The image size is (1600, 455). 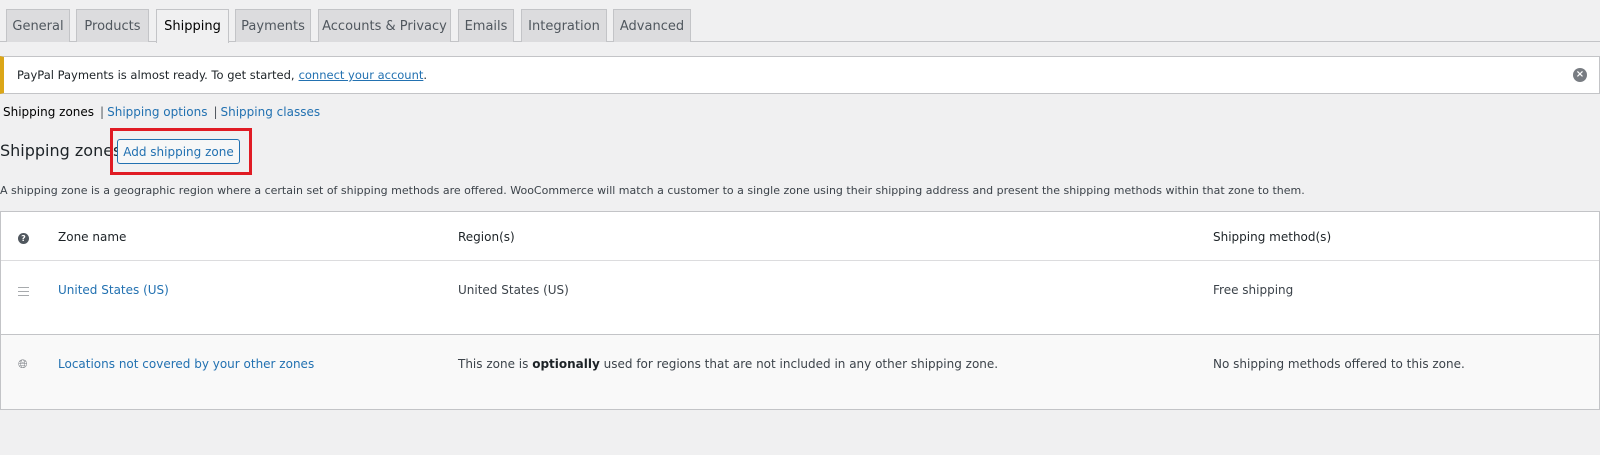 I want to click on tab-accounts-privacy: Accounts & Privacy, so click(x=384, y=25).